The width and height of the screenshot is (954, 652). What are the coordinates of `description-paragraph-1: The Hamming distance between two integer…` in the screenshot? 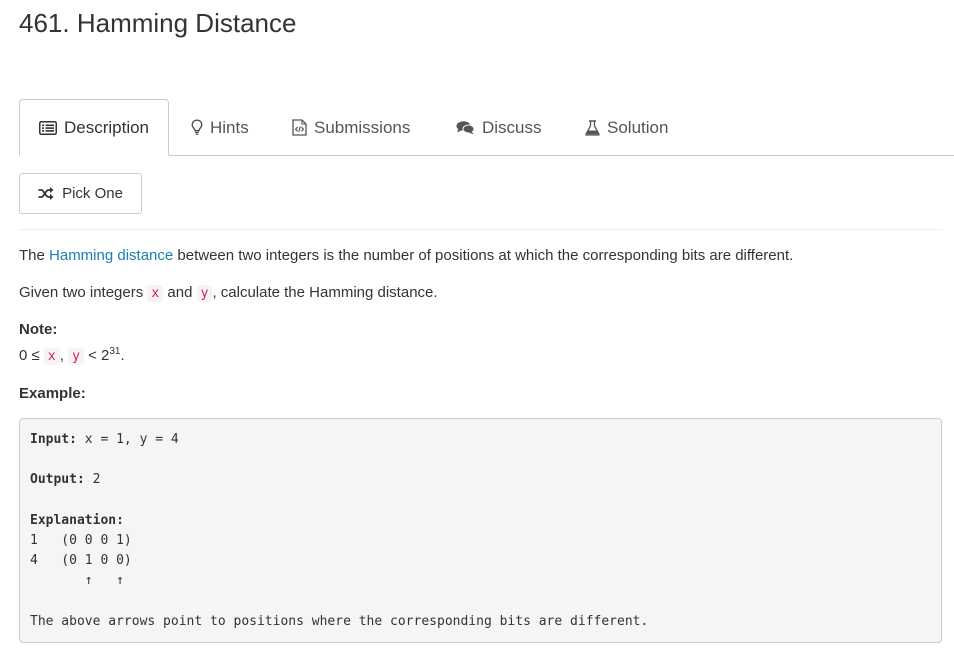 It's located at (406, 256).